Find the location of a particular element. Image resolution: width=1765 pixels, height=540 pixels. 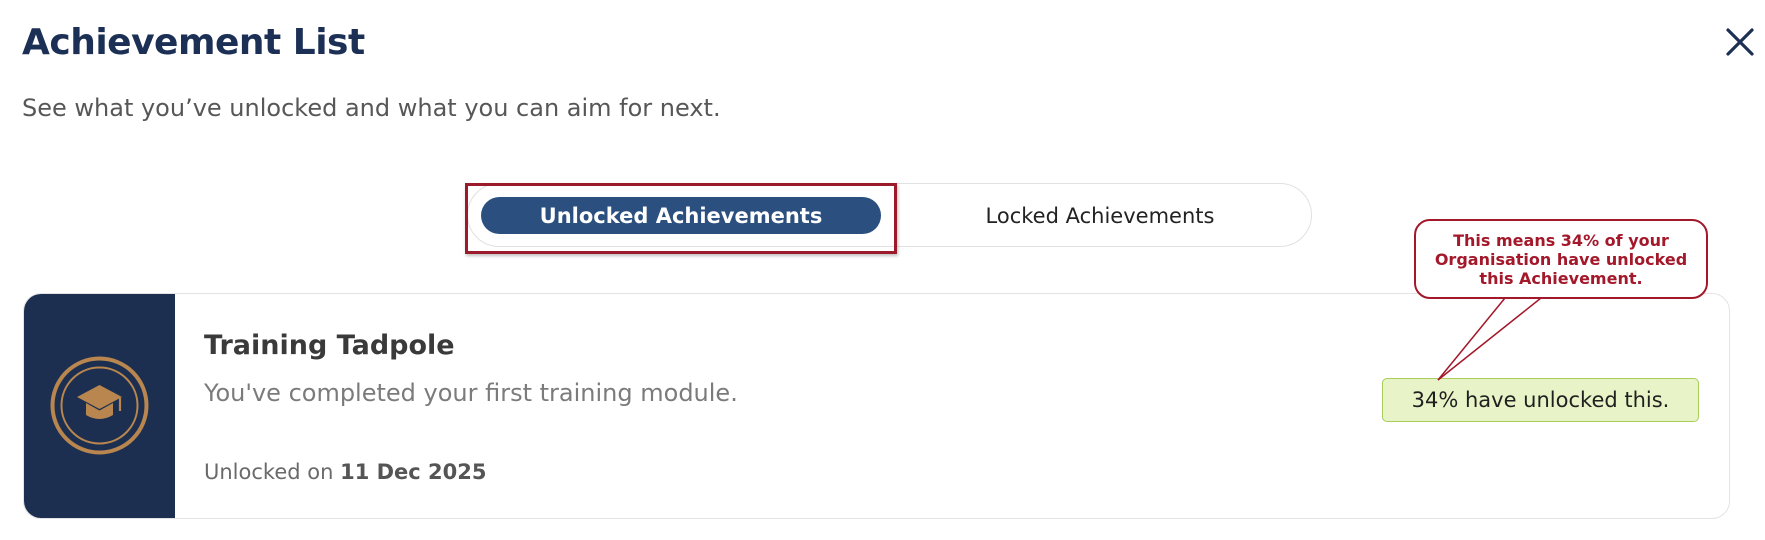

unlocked-prefix: Unlocked on is located at coordinates (269, 472).